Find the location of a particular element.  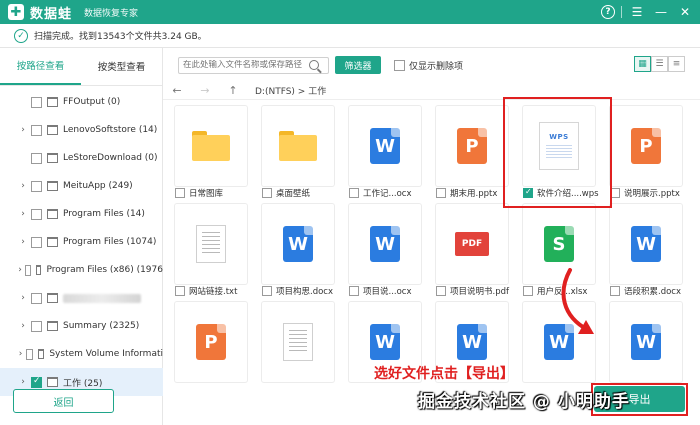

scan-status-text: 扫描完成。找到13543个文件共3.24 GB。 is located at coordinates (120, 37).